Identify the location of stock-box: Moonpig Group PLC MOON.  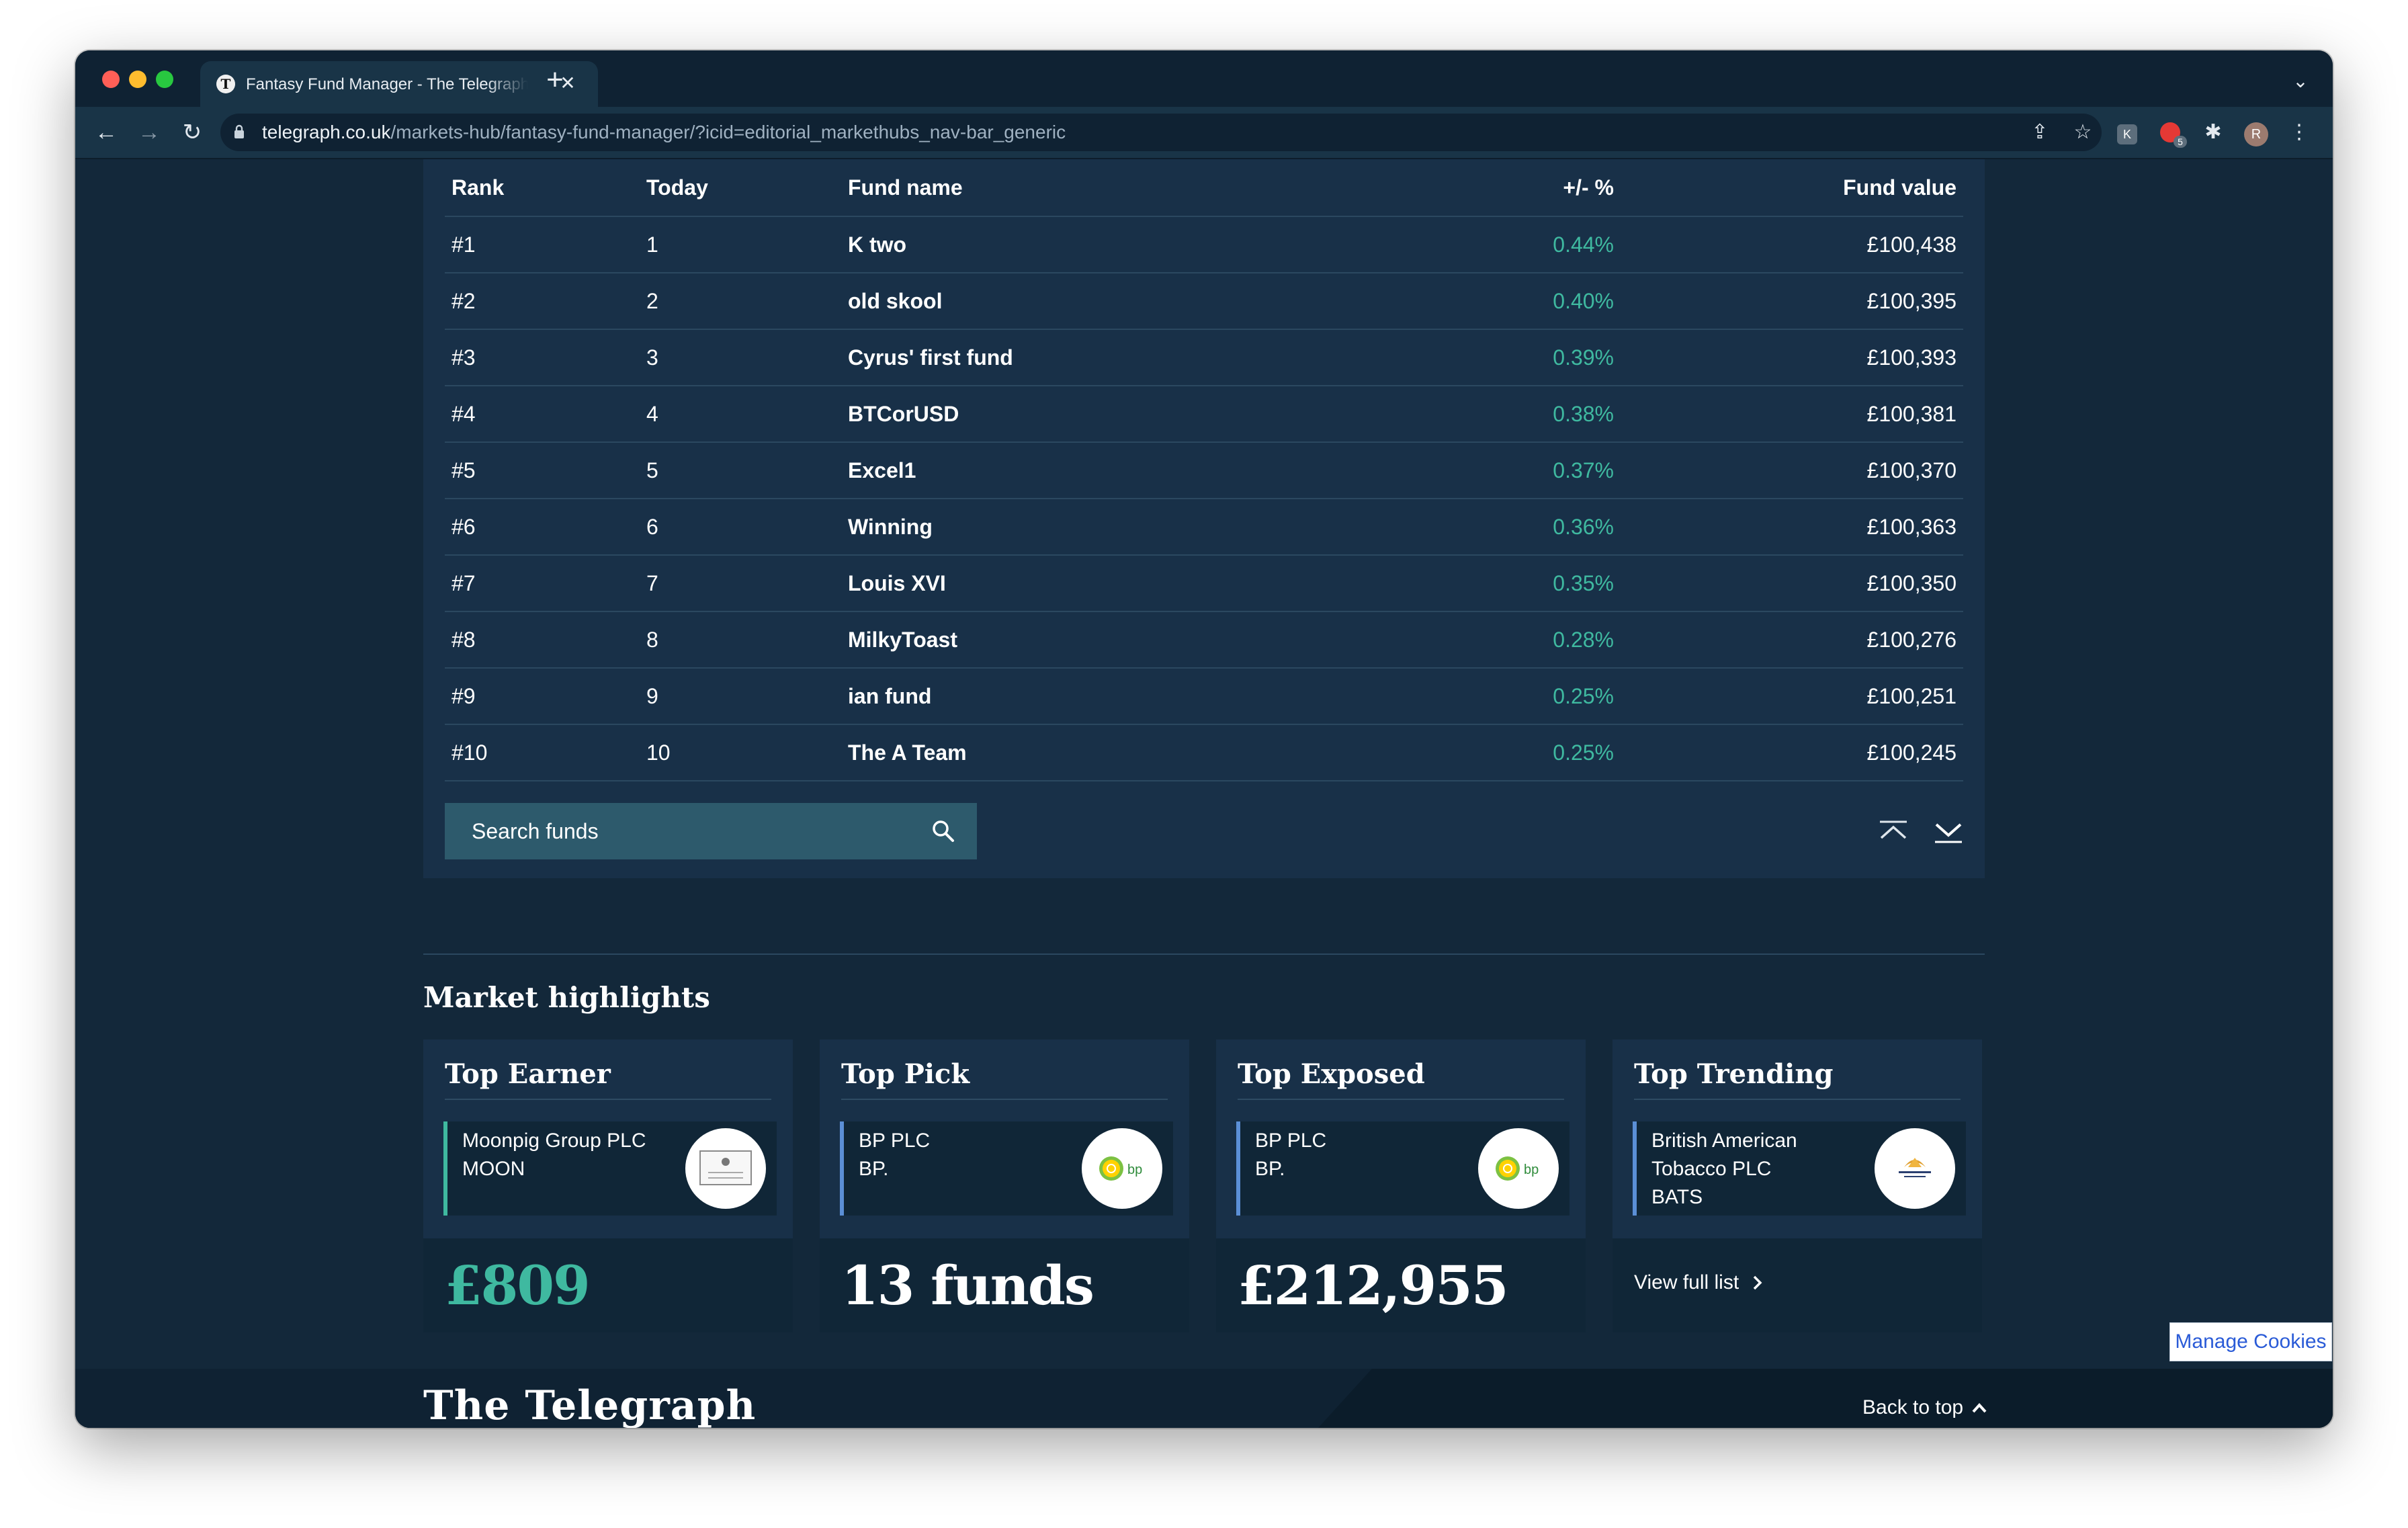
(610, 1168).